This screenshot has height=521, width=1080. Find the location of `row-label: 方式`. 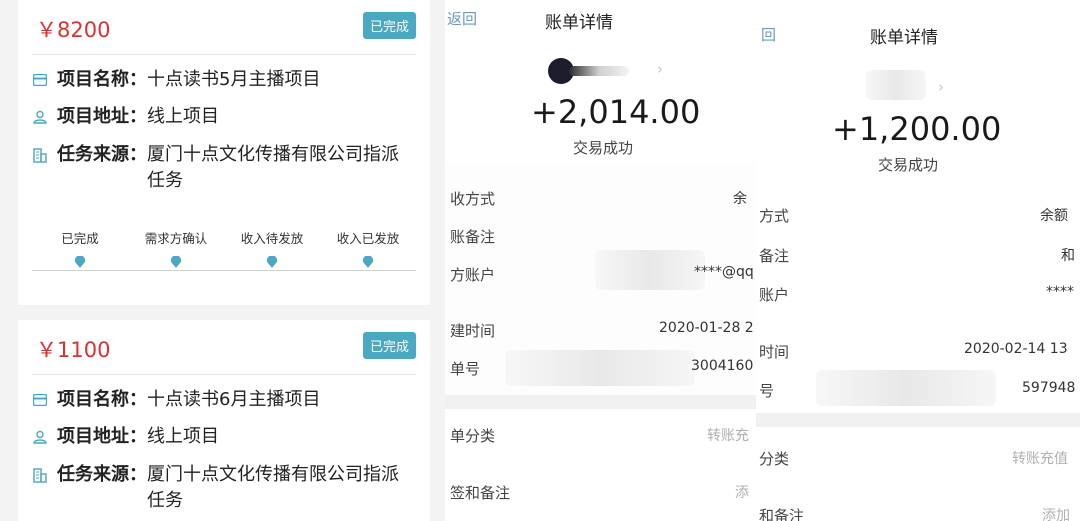

row-label: 方式 is located at coordinates (774, 216).